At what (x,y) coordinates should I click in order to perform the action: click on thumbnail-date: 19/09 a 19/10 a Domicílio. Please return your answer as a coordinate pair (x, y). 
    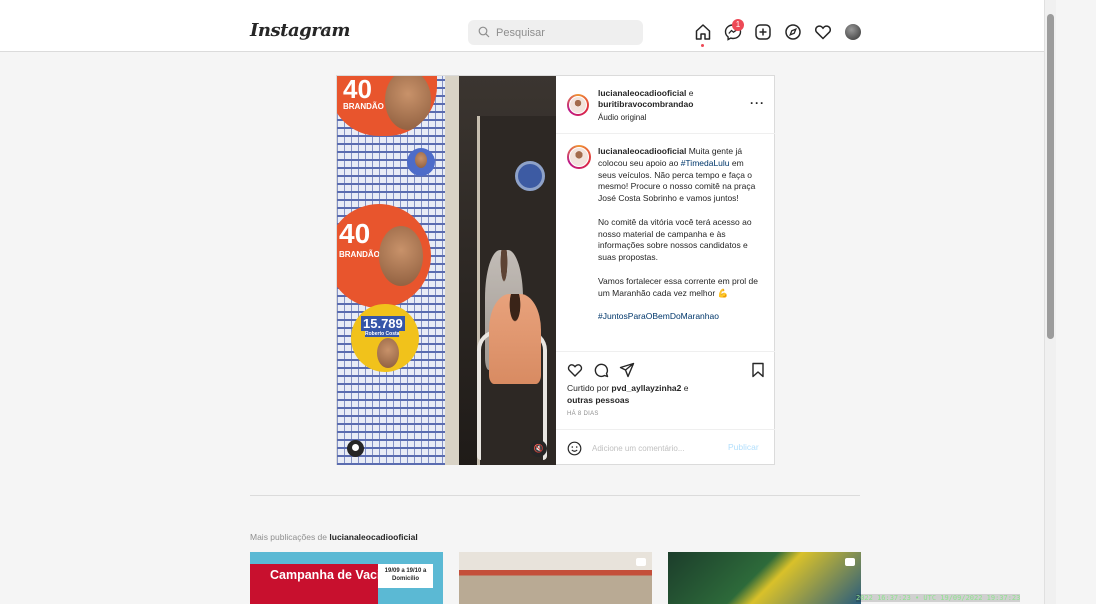
    Looking at the image, I should click on (405, 576).